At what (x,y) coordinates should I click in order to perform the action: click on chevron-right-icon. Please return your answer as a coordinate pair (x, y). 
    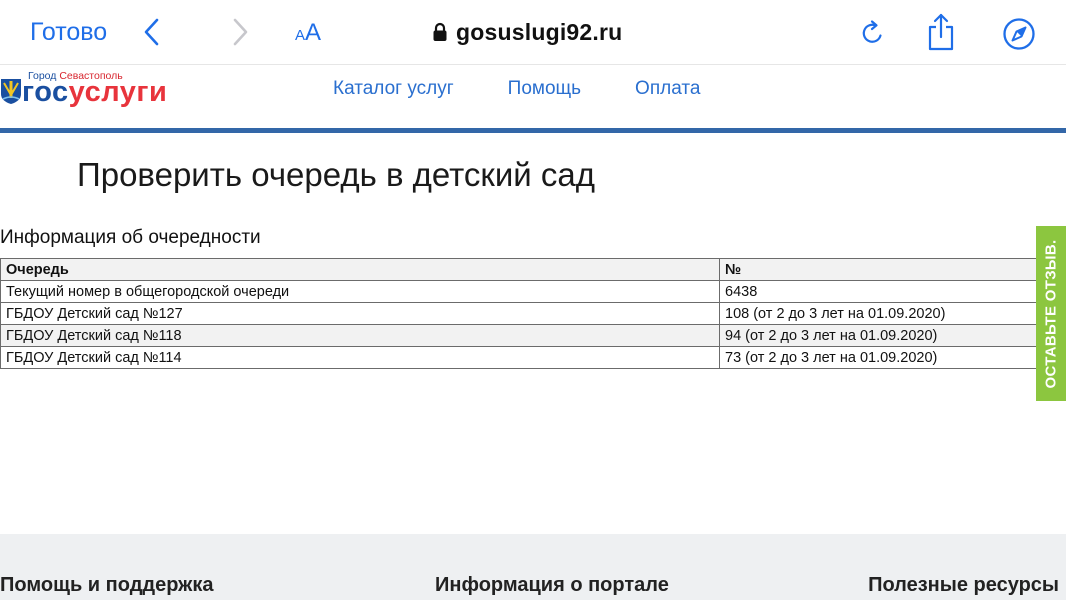
    Looking at the image, I should click on (240, 32).